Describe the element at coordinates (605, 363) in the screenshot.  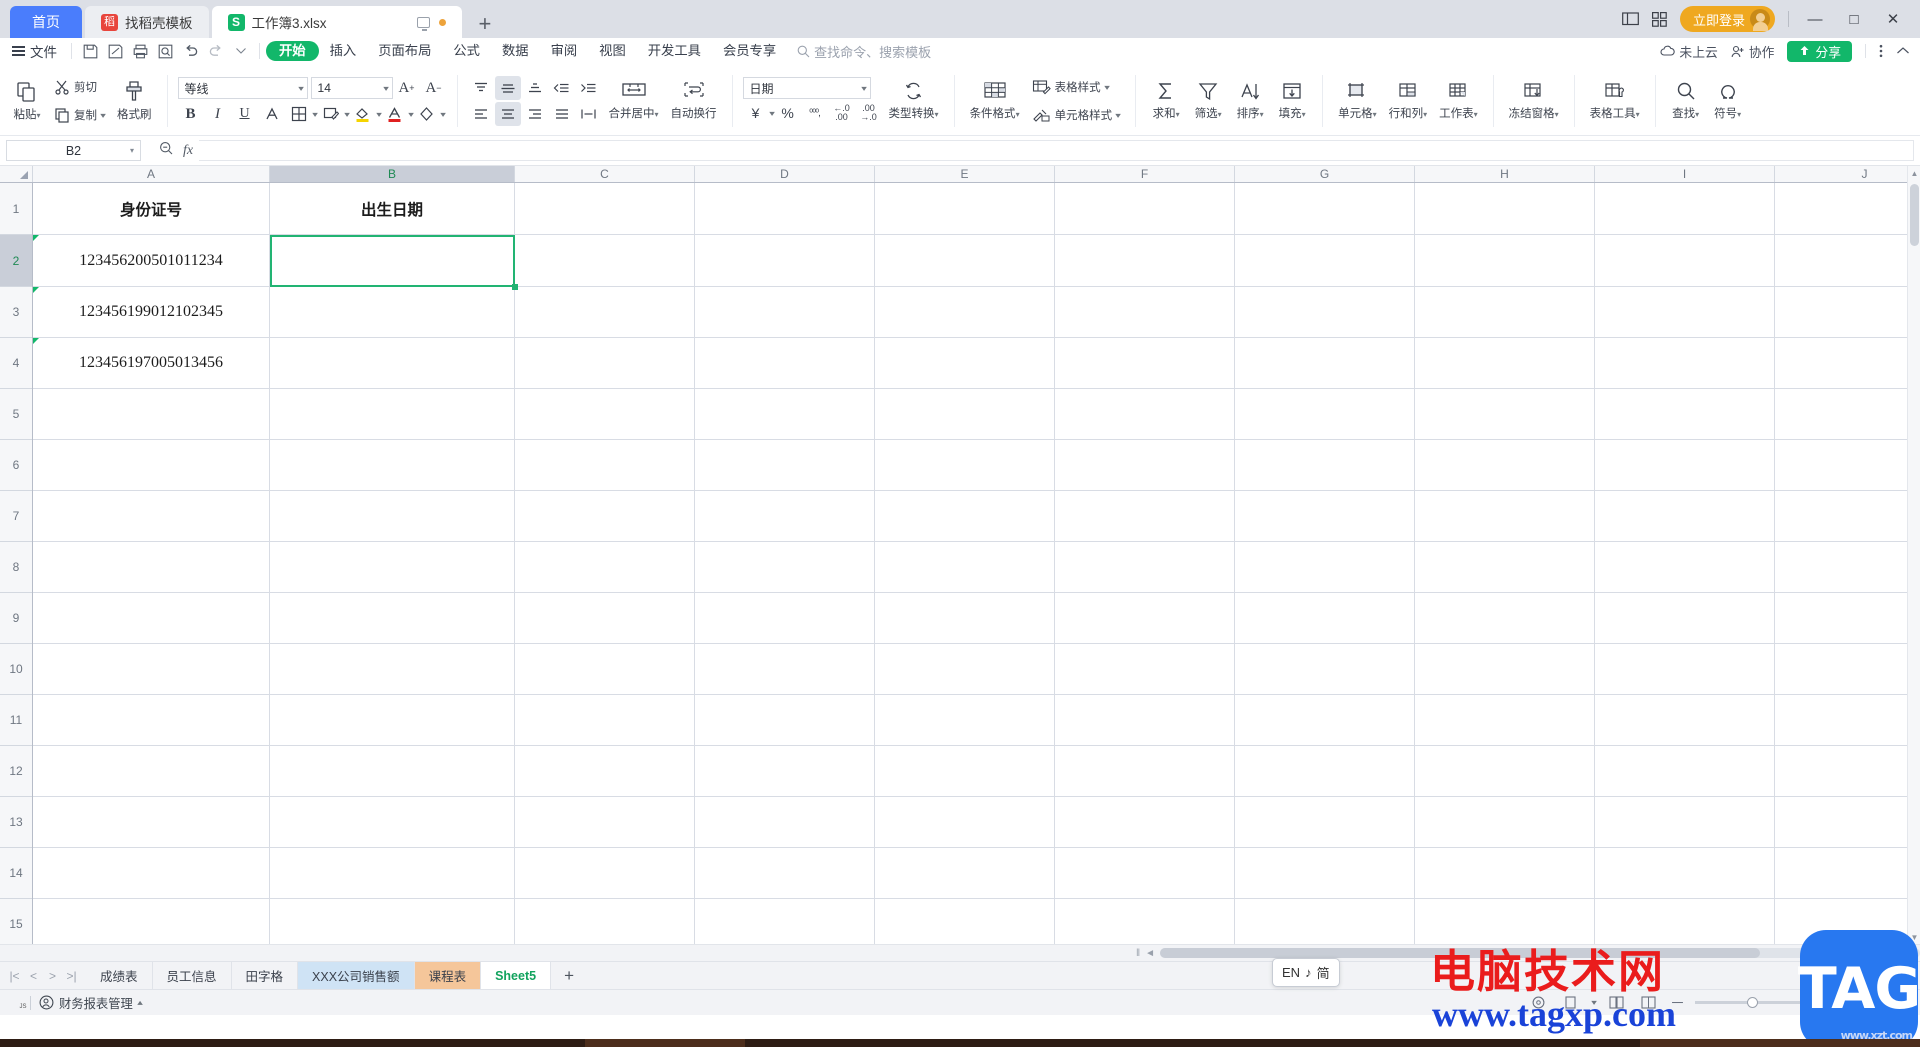
I see `cell-C4` at that location.